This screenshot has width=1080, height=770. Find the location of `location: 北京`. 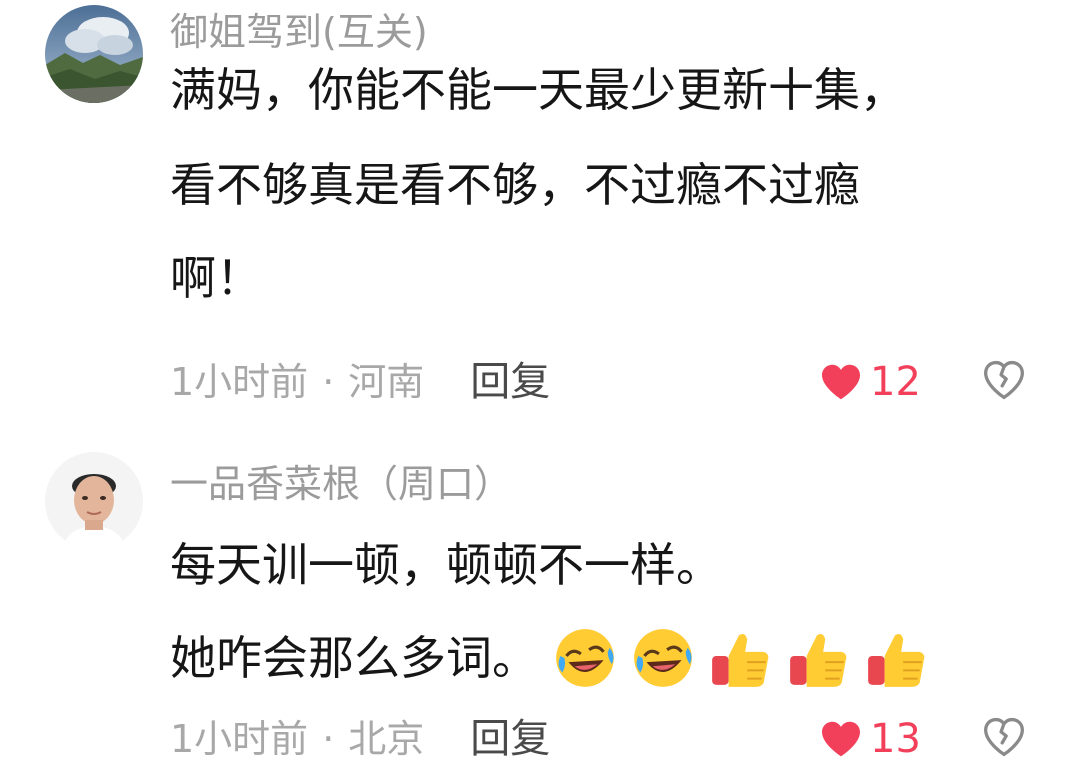

location: 北京 is located at coordinates (386, 739).